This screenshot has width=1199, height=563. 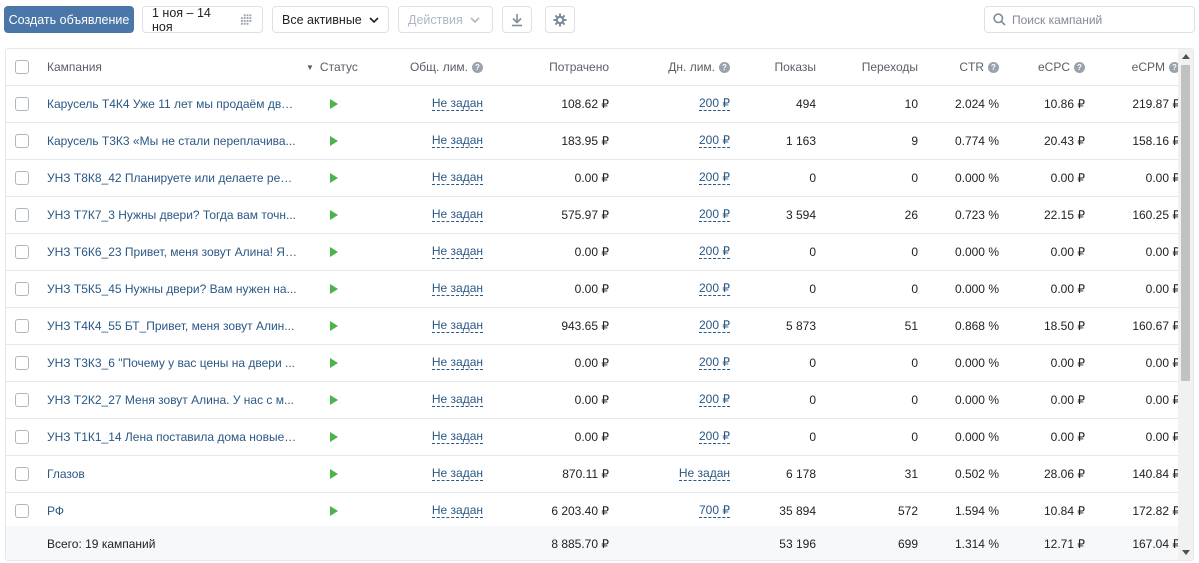 I want to click on header-ecpm: eCPM?, so click(x=1156, y=67).